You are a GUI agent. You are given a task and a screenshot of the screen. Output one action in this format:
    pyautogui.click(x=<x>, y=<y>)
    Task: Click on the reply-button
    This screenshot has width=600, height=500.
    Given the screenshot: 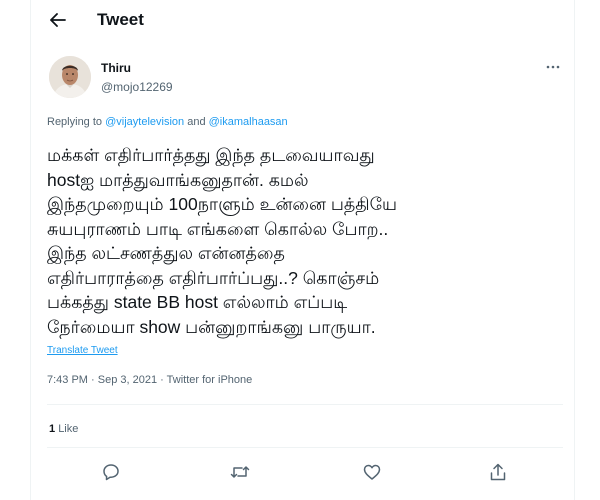 What is the action you would take?
    pyautogui.click(x=111, y=472)
    